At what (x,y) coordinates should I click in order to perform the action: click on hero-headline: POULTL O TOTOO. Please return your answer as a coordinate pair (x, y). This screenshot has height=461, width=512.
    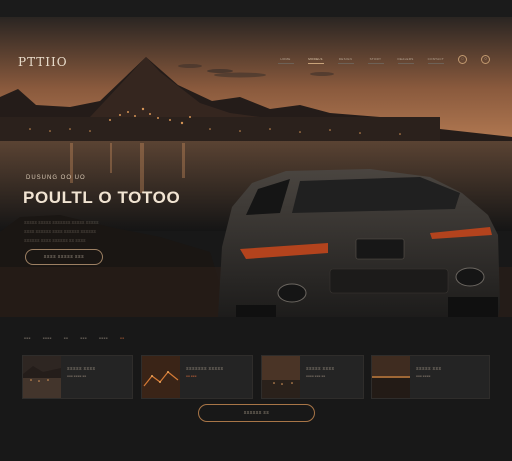
    Looking at the image, I should click on (102, 197).